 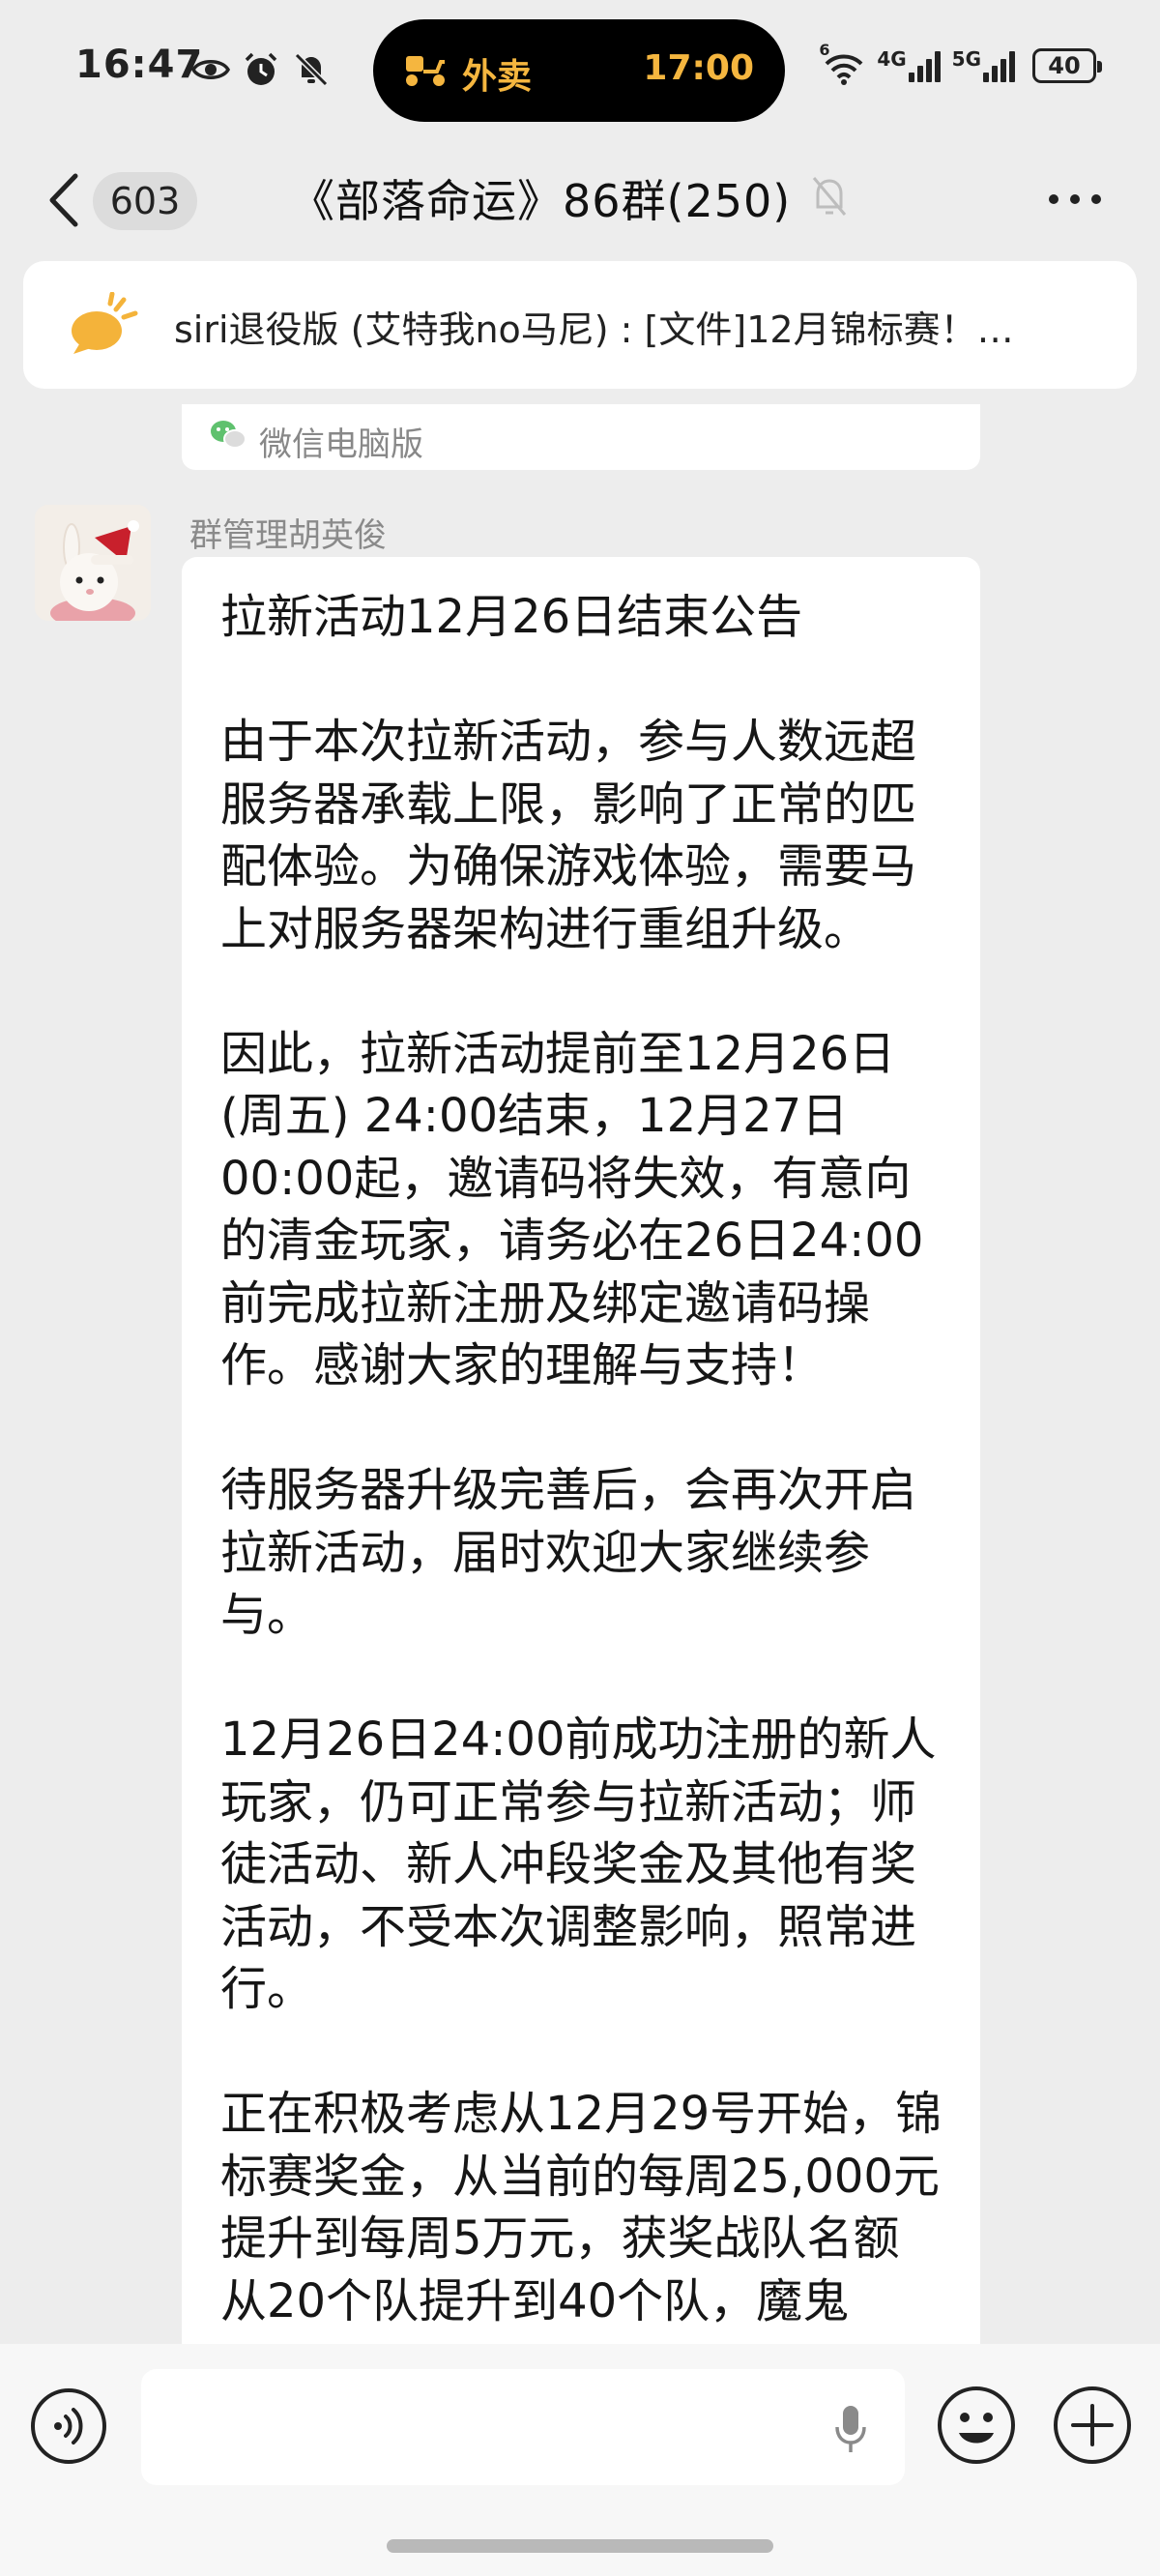 I want to click on message-paragraph: 待服务器升级完善后，会再次开启拉新活动，届时欢迎大家继续参与。, so click(x=568, y=1552).